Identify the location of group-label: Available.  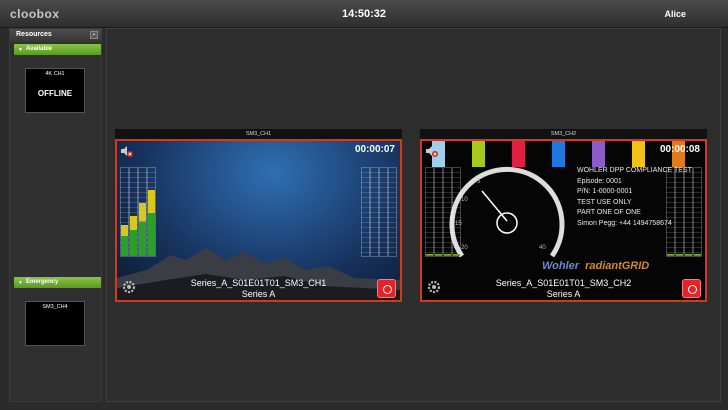
(39, 49).